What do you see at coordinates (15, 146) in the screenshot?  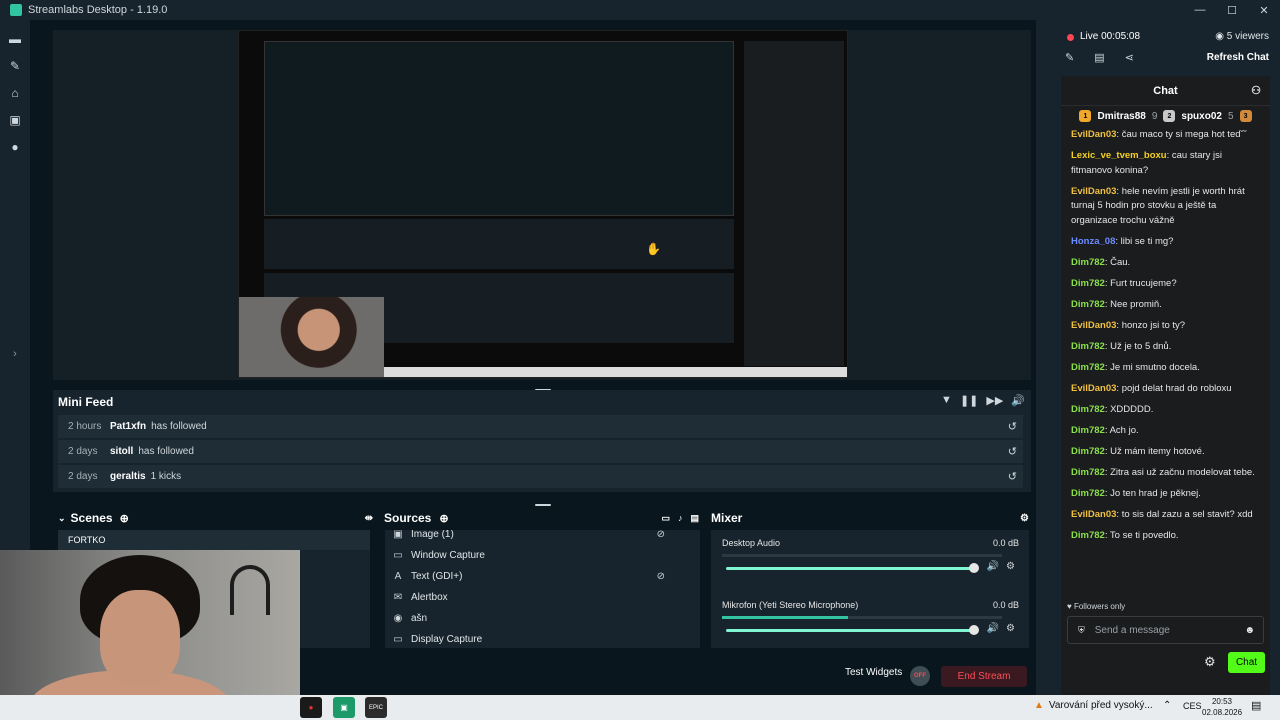 I see `record-icon: ●` at bounding box center [15, 146].